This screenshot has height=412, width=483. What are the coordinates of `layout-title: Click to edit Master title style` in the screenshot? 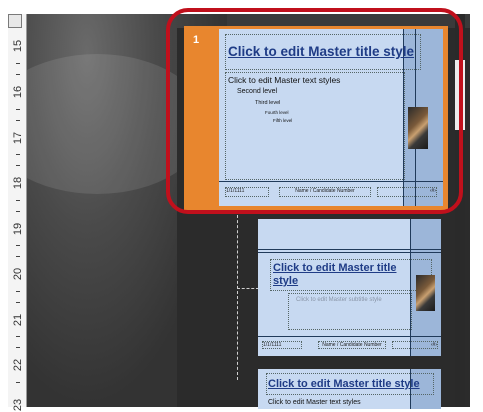 It's located at (344, 384).